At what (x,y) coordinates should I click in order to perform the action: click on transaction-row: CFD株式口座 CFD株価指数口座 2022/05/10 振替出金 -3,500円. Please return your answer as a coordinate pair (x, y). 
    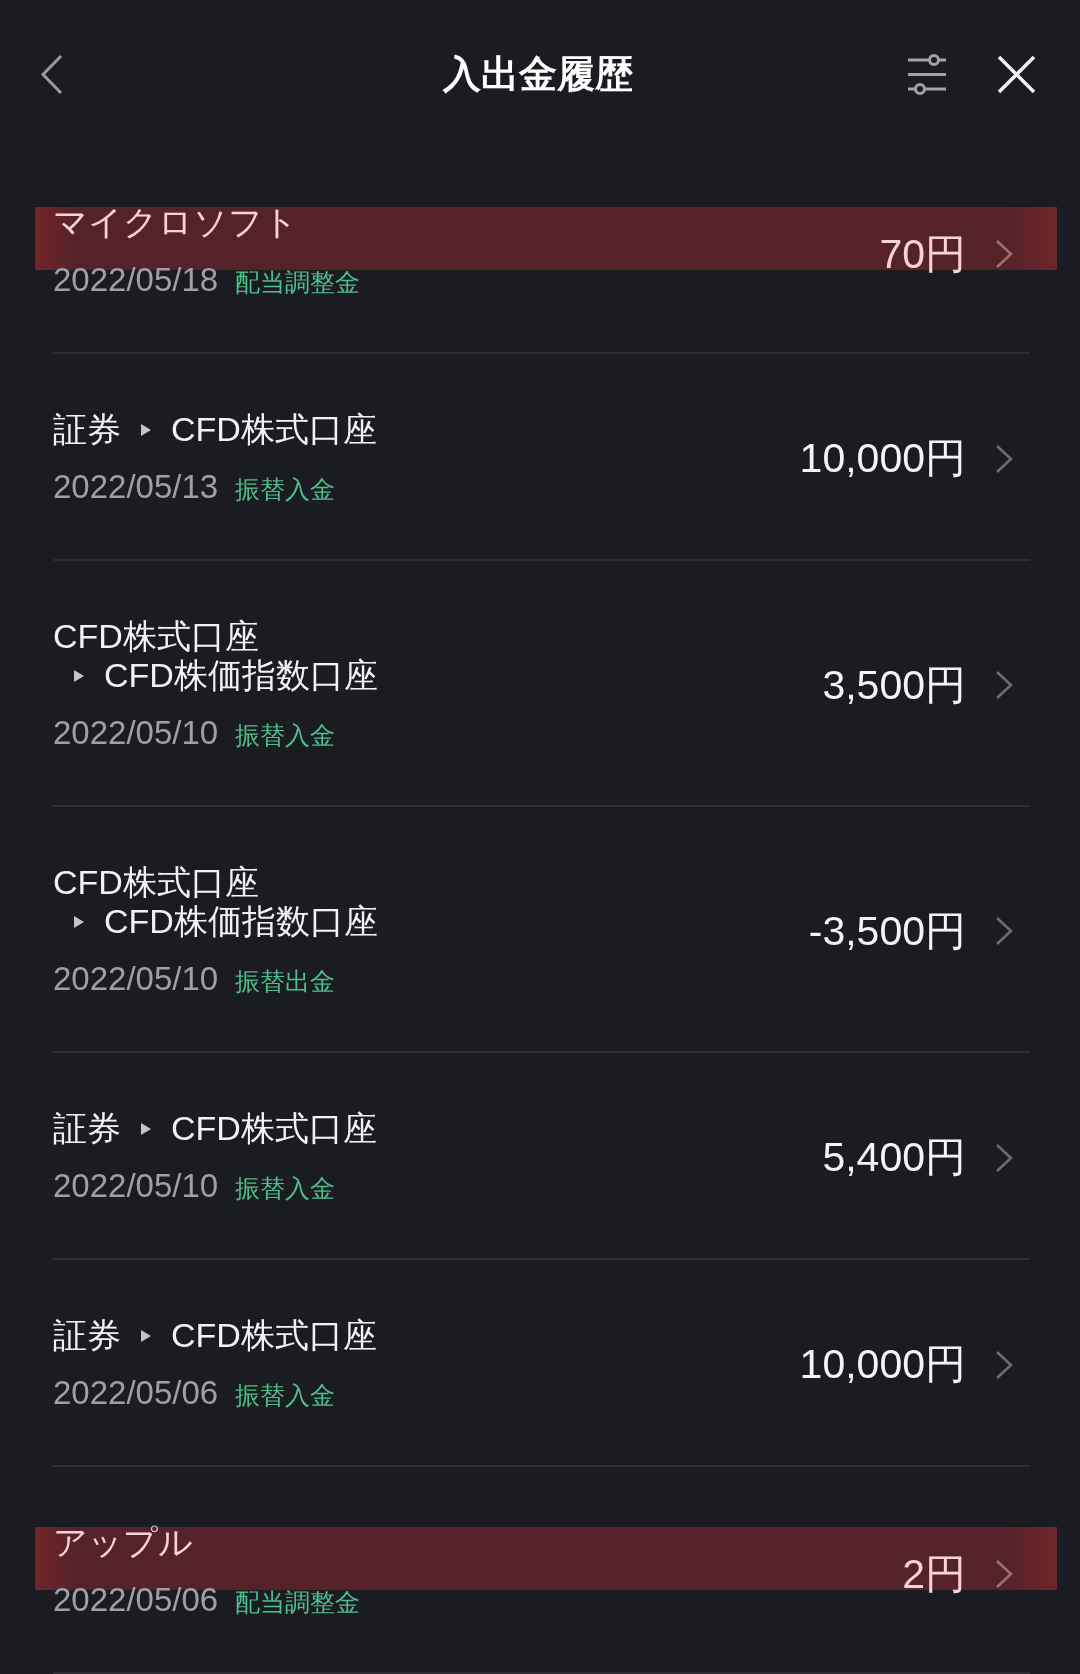
    Looking at the image, I should click on (545, 930).